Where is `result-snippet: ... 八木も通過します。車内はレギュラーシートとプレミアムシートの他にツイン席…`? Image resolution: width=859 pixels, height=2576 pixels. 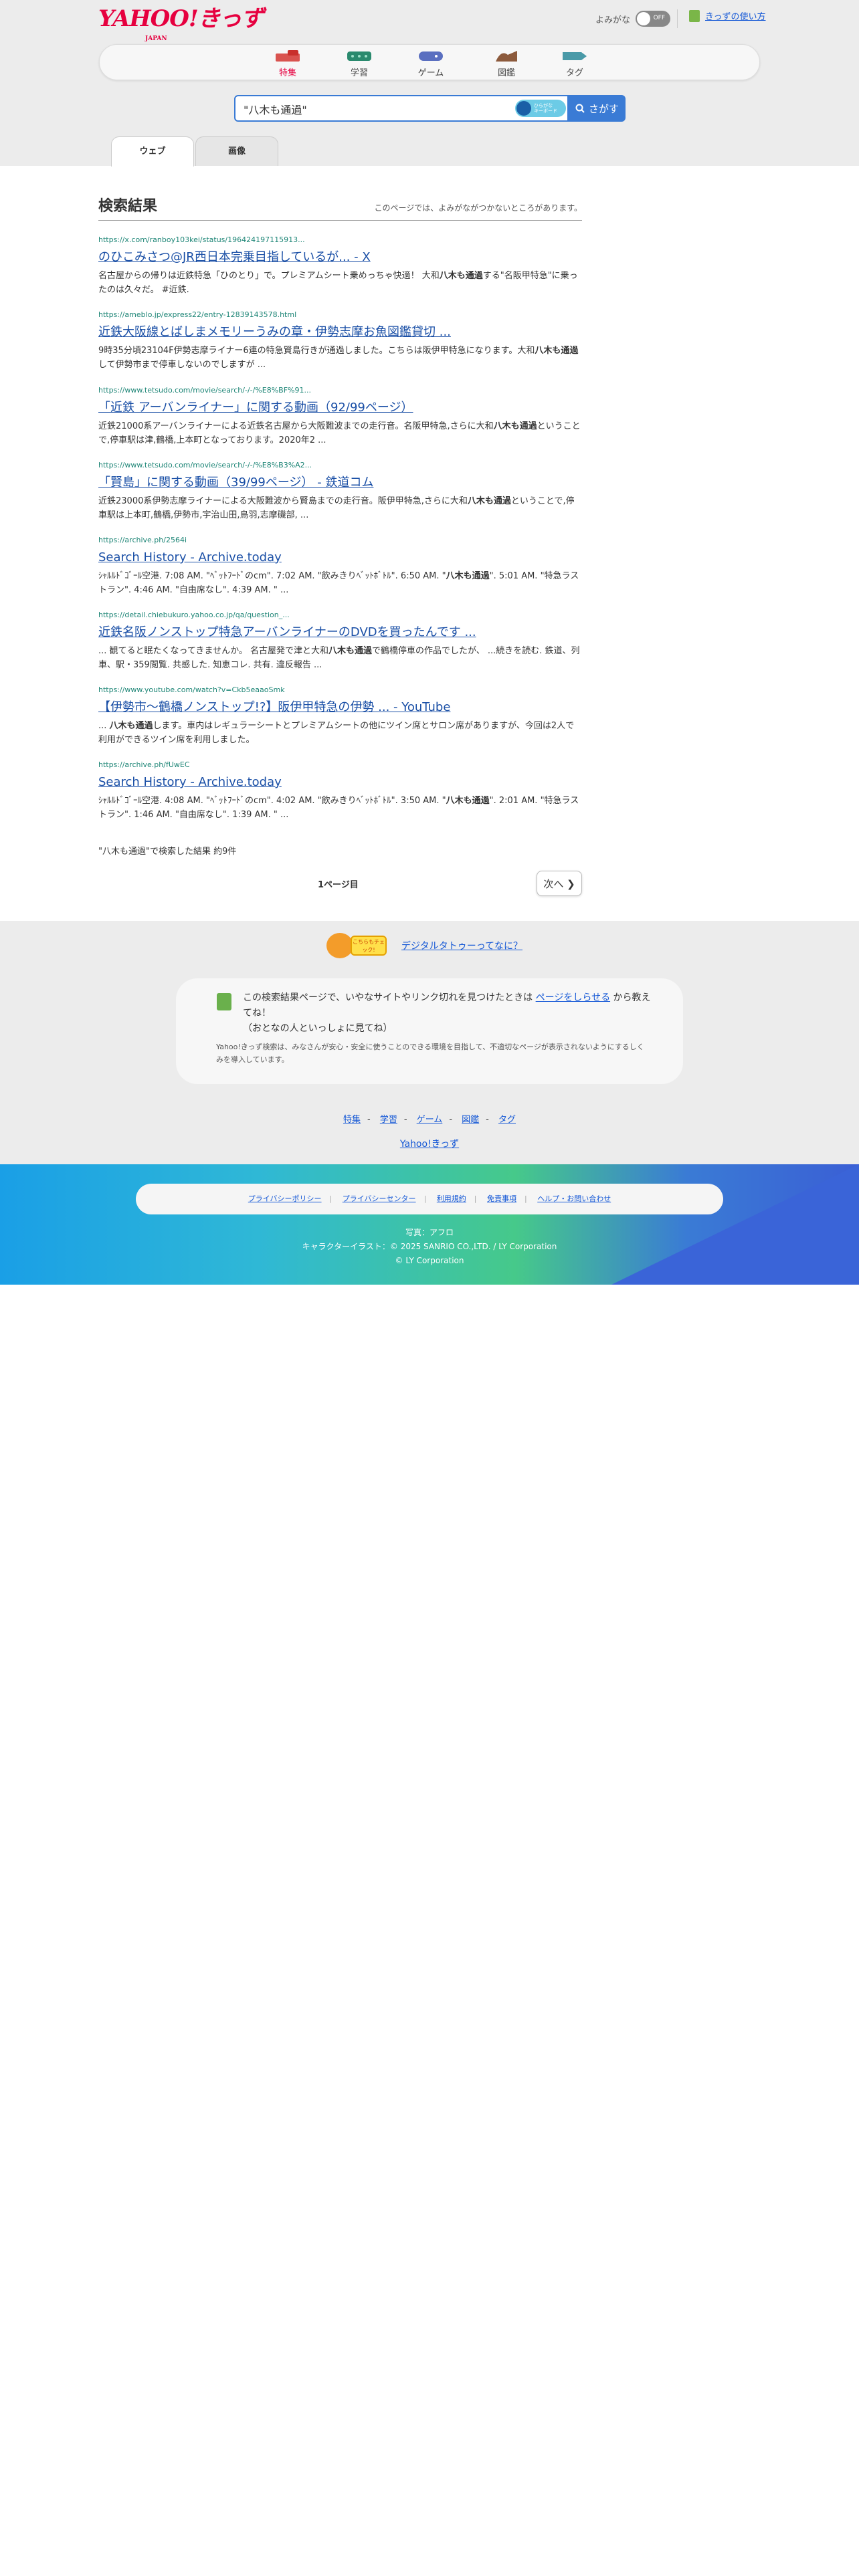 result-snippet: ... 八木も通過します。車内はレギュラーシートとプレミアムシートの他にツイン席… is located at coordinates (337, 733).